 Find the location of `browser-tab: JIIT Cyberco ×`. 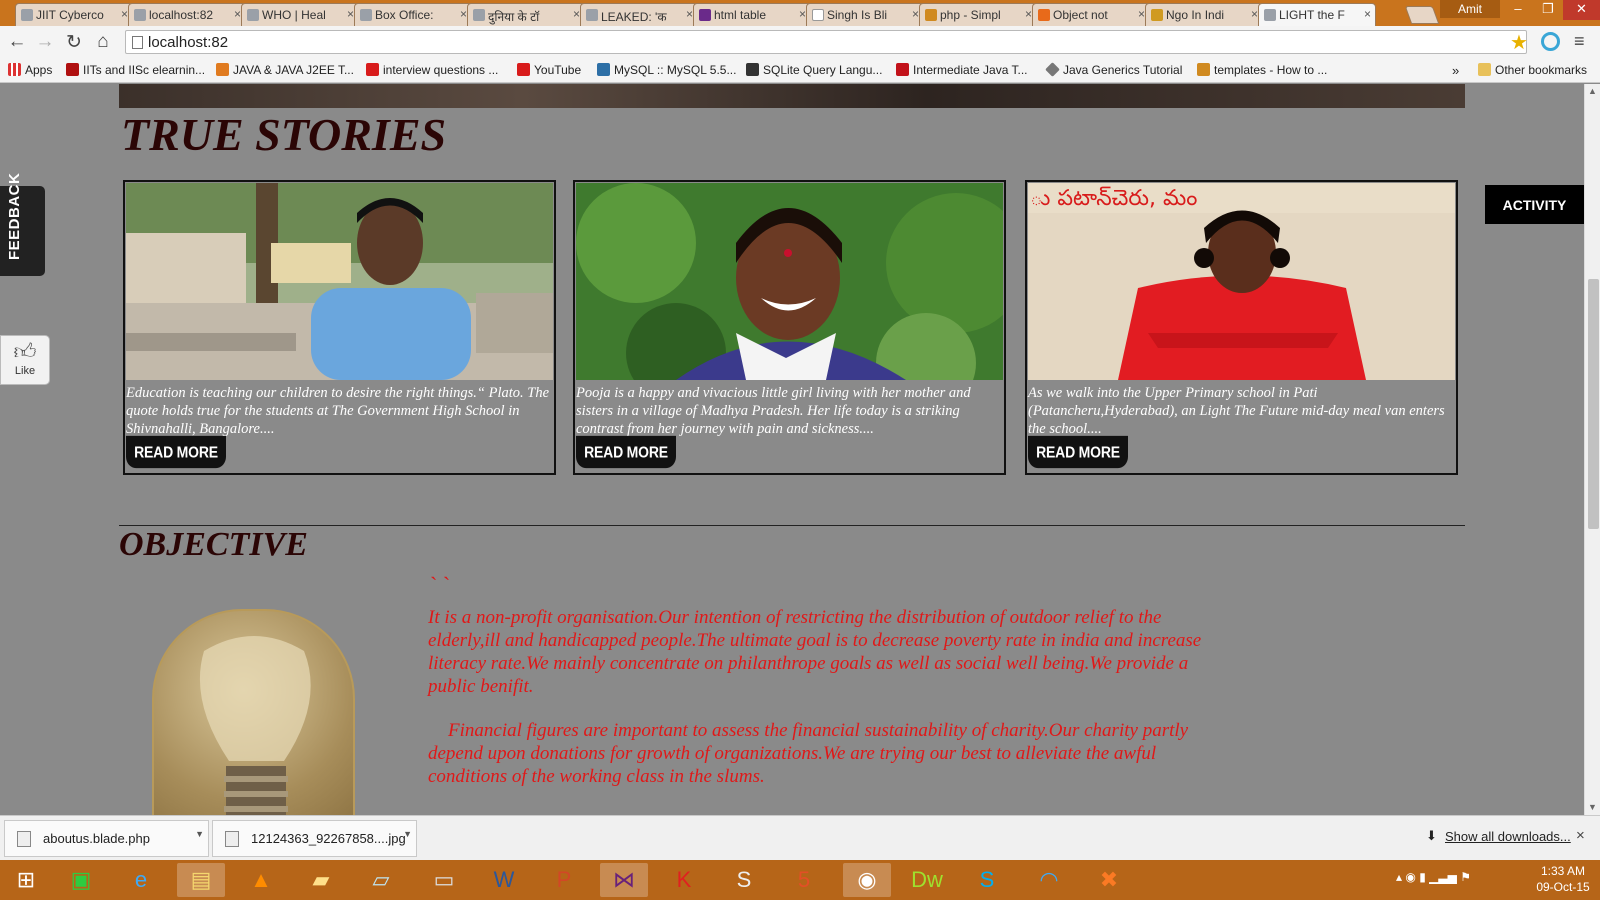

browser-tab: JIIT Cyberco × is located at coordinates (74, 14).